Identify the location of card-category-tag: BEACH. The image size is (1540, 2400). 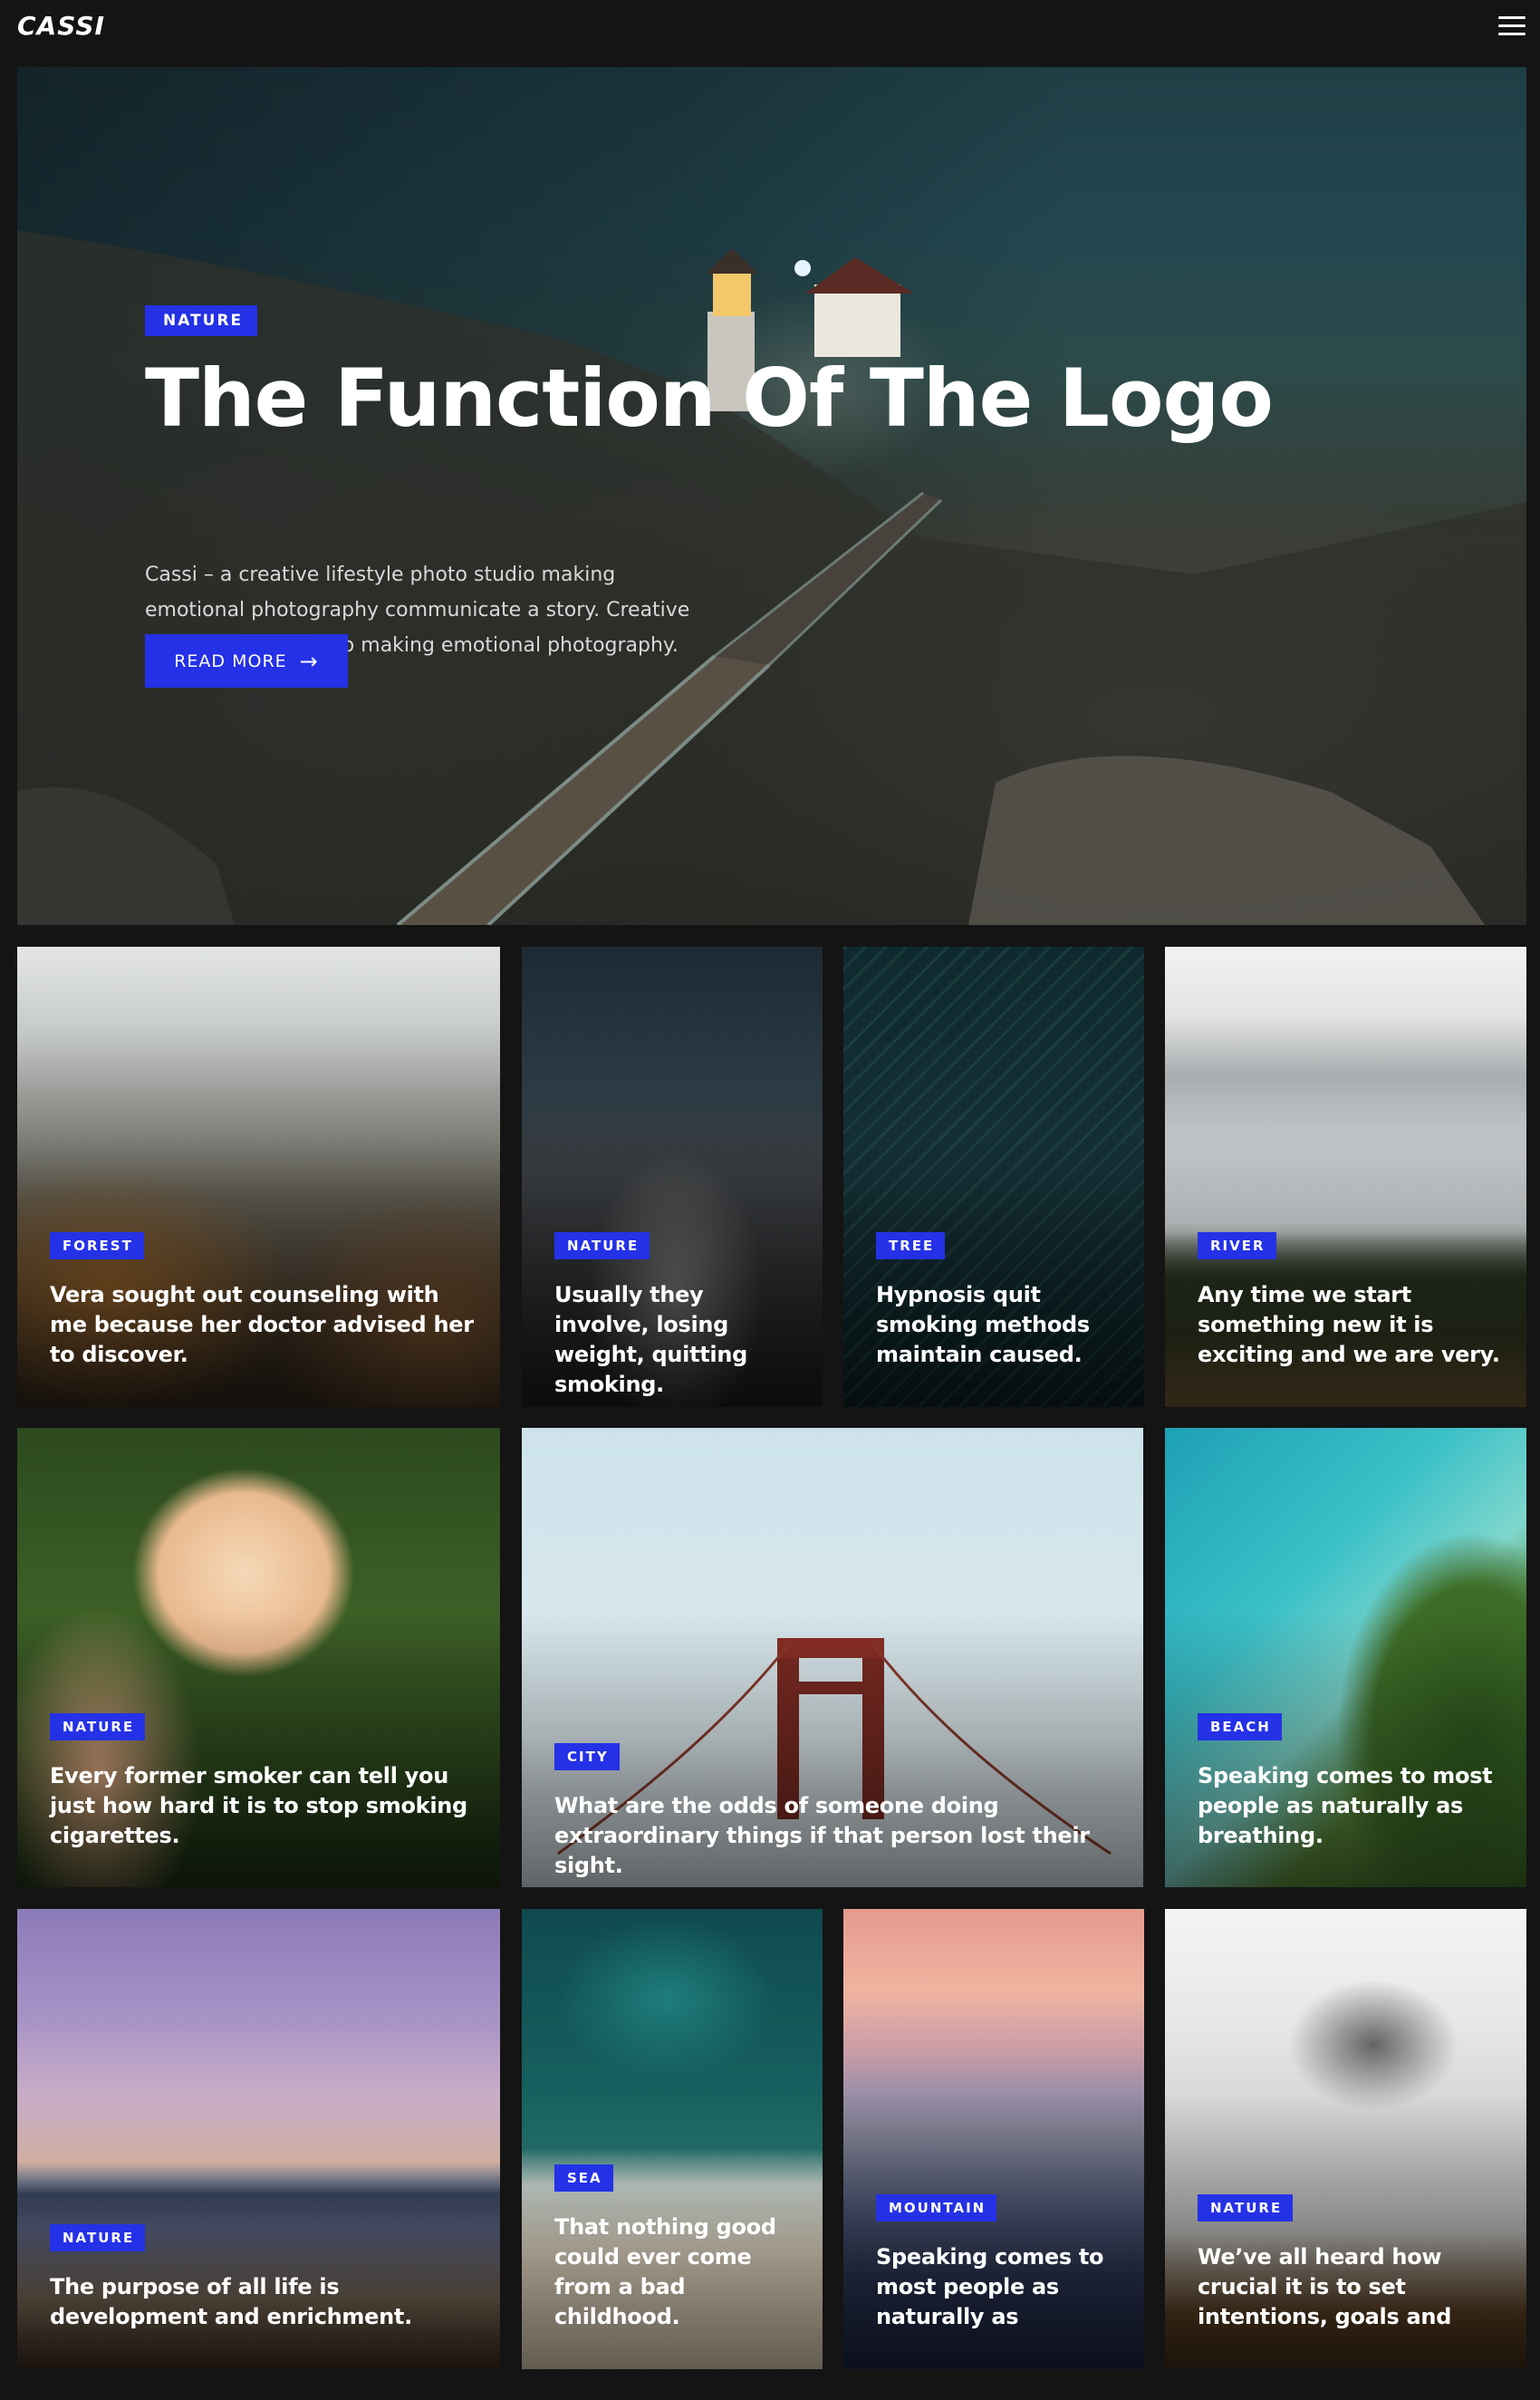
(1240, 1726).